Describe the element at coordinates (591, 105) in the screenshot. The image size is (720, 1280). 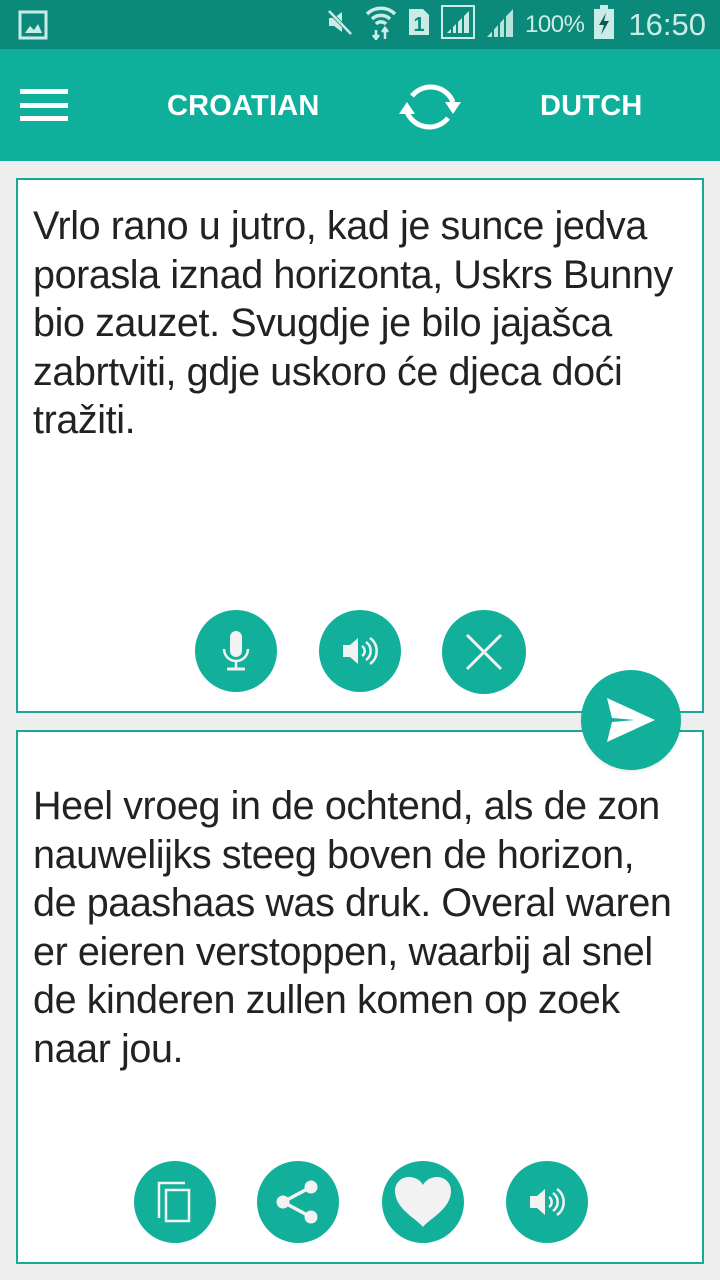
I see `target-language-button: DUTCH` at that location.